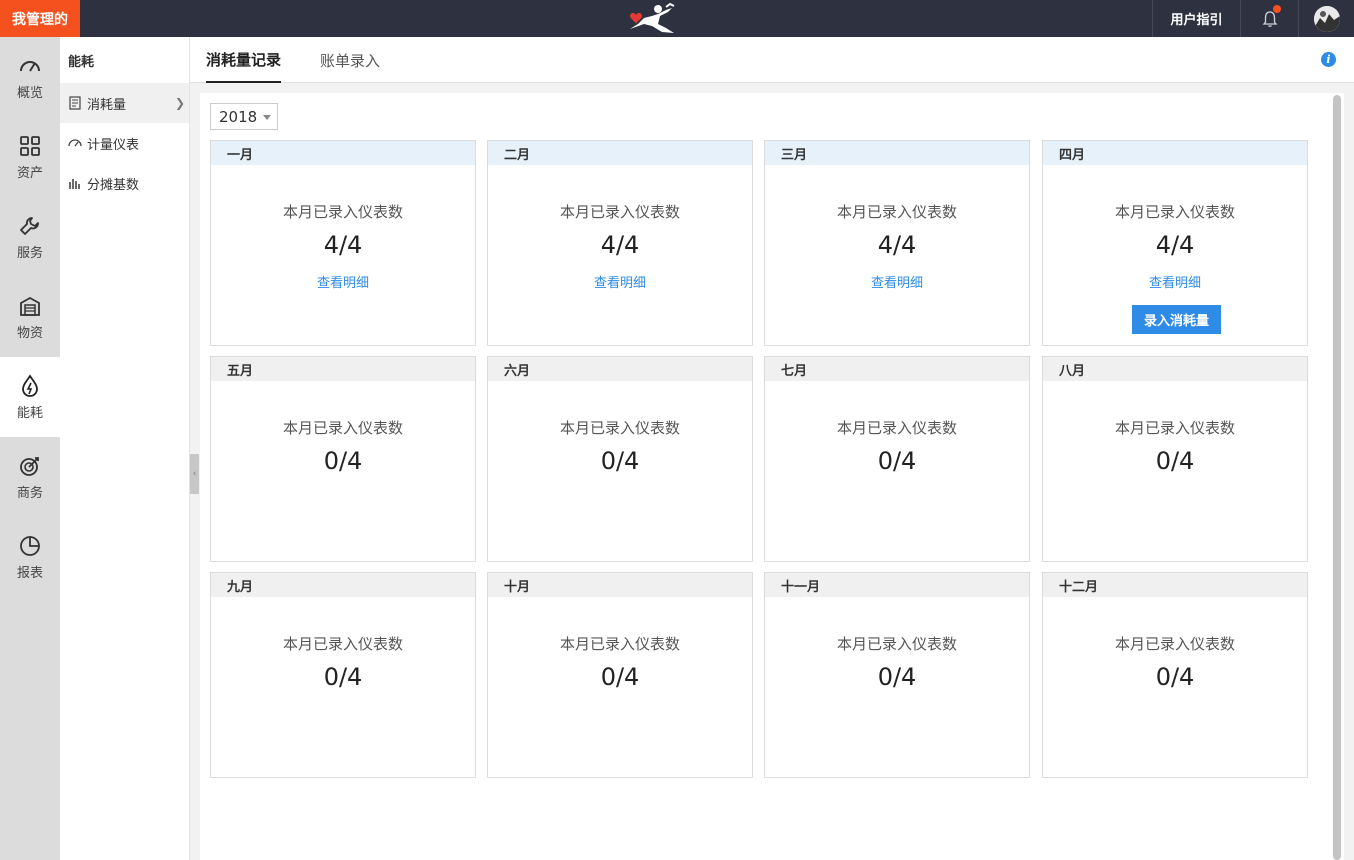 This screenshot has height=860, width=1354. I want to click on nav-label: 商务, so click(29, 493).